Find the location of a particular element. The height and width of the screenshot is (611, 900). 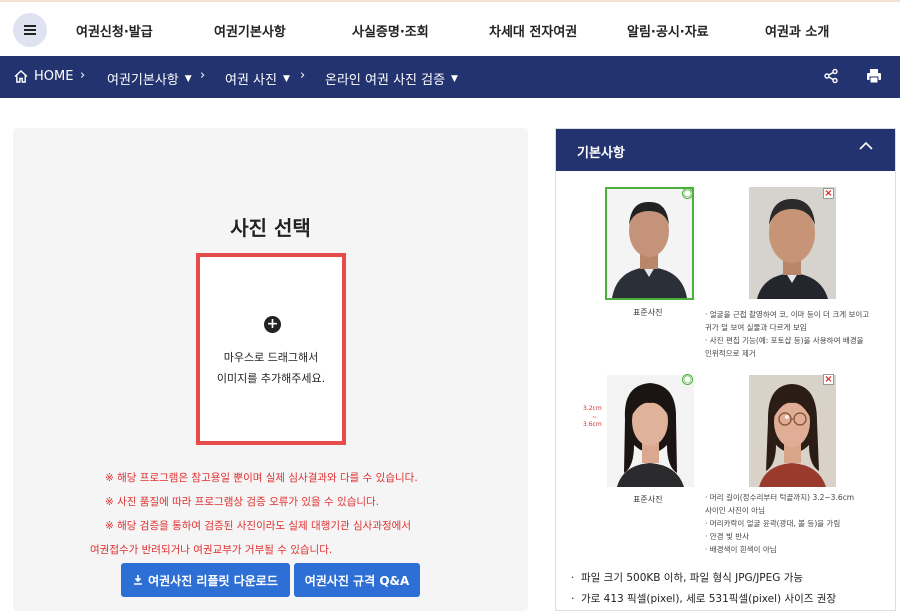

description-line: 사이인 사진이 아님 is located at coordinates (735, 510).